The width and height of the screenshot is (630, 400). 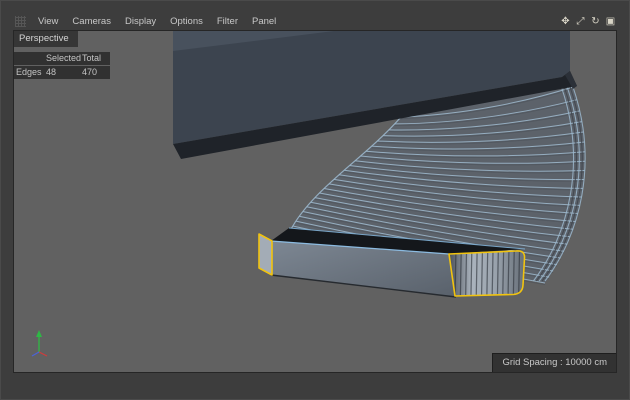 What do you see at coordinates (91, 21) in the screenshot?
I see `menu-cameras: Cameras` at bounding box center [91, 21].